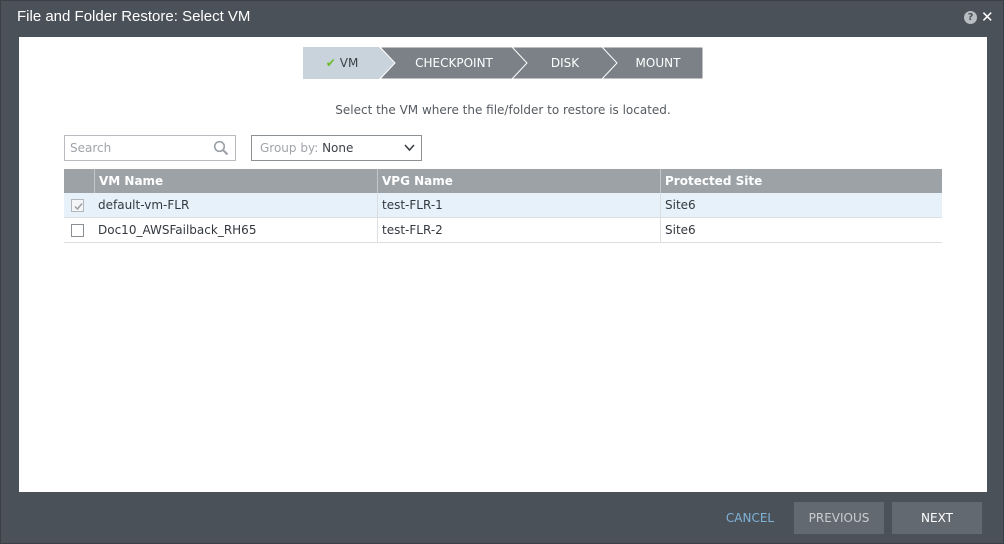 The height and width of the screenshot is (544, 1004). What do you see at coordinates (144, 205) in the screenshot?
I see `cell-vm-name: default-vm-FLR` at bounding box center [144, 205].